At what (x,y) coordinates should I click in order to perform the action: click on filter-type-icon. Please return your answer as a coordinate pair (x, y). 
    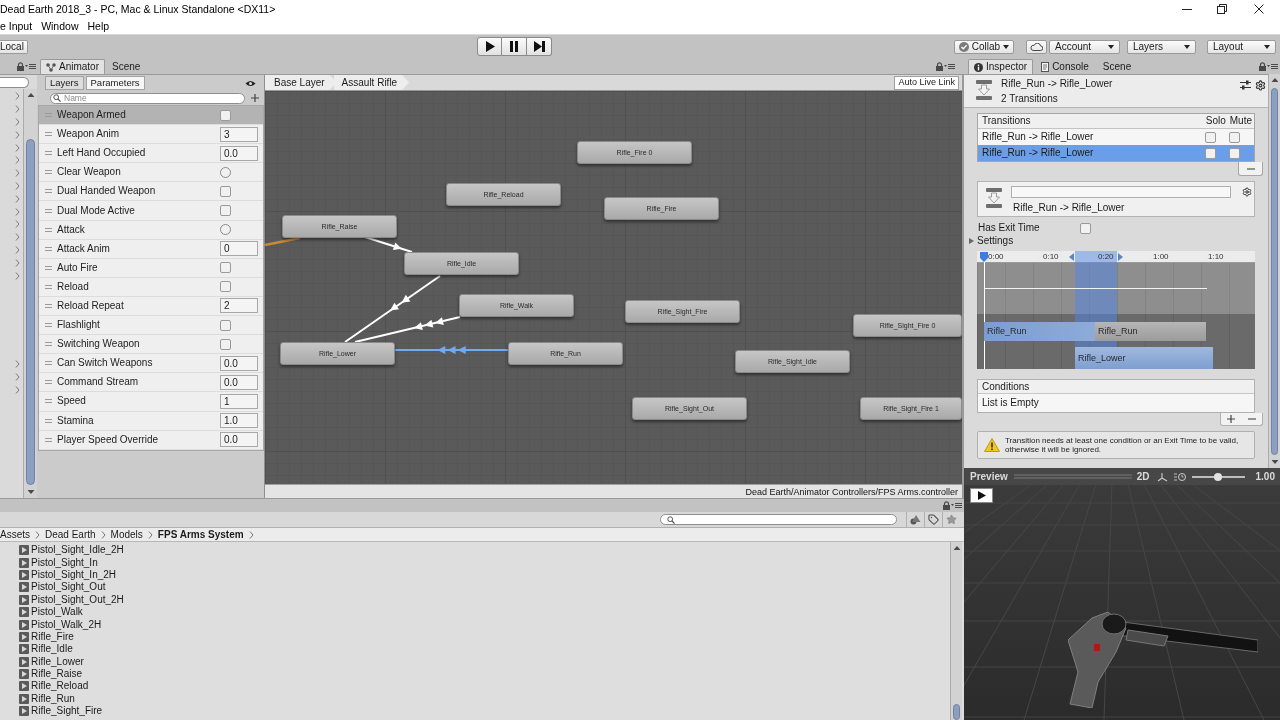
    Looking at the image, I should click on (915, 519).